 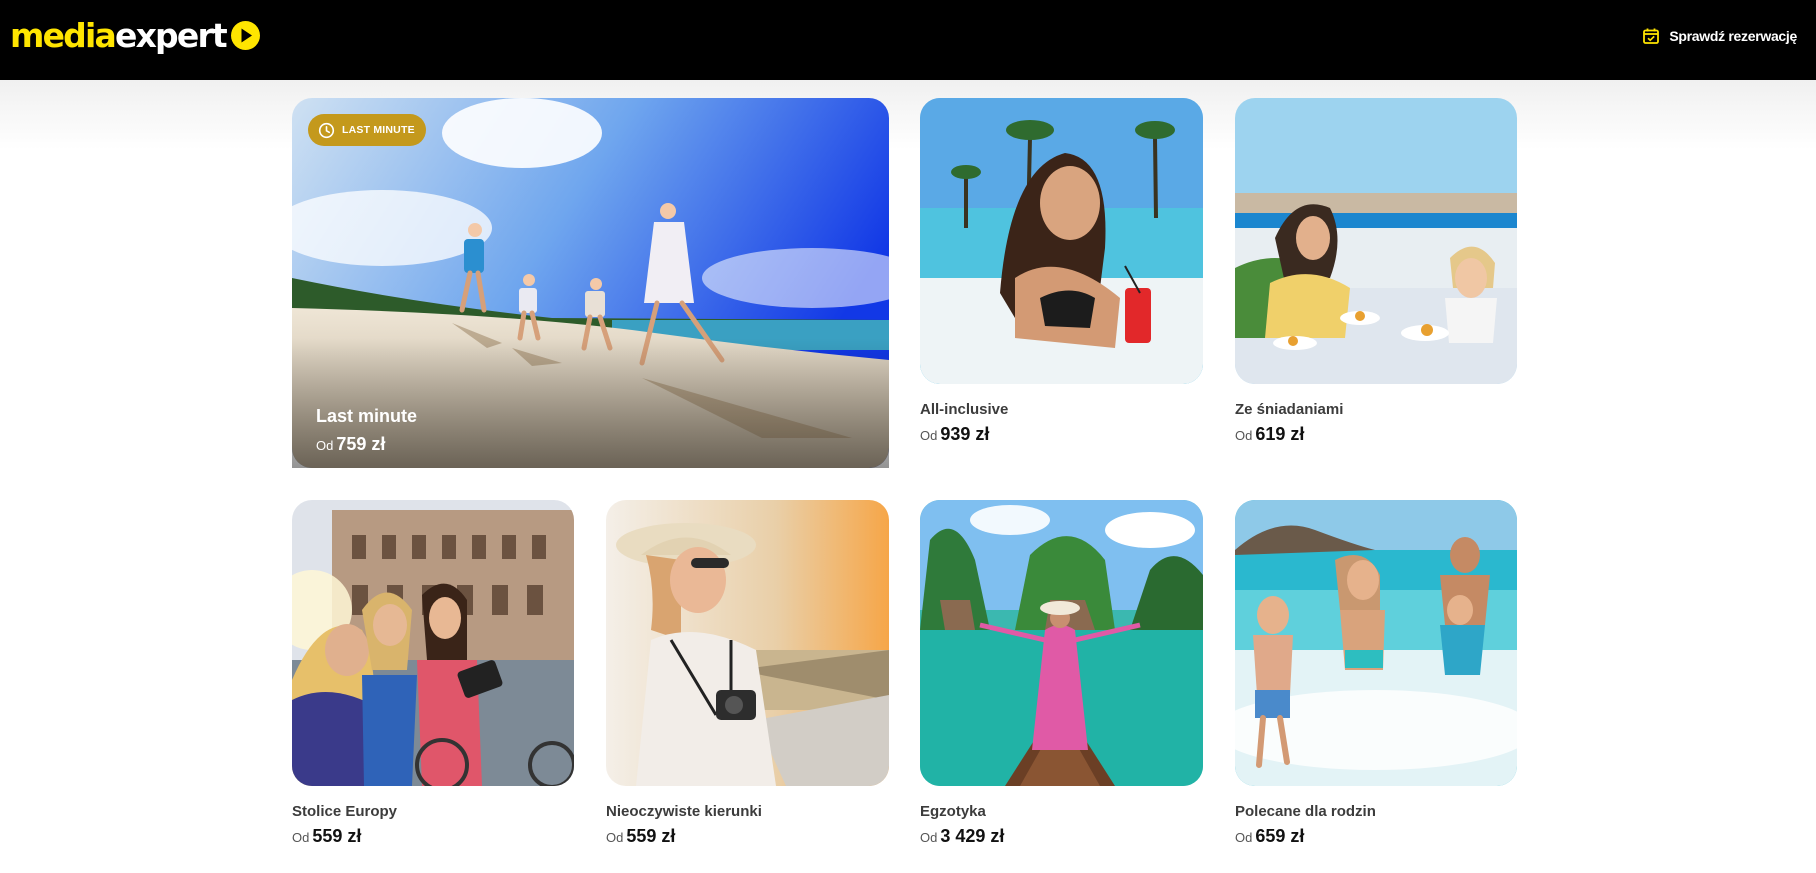 What do you see at coordinates (590, 283) in the screenshot?
I see `offer-card-last-minute: LAST MINUTE Last minute Od 759 zł` at bounding box center [590, 283].